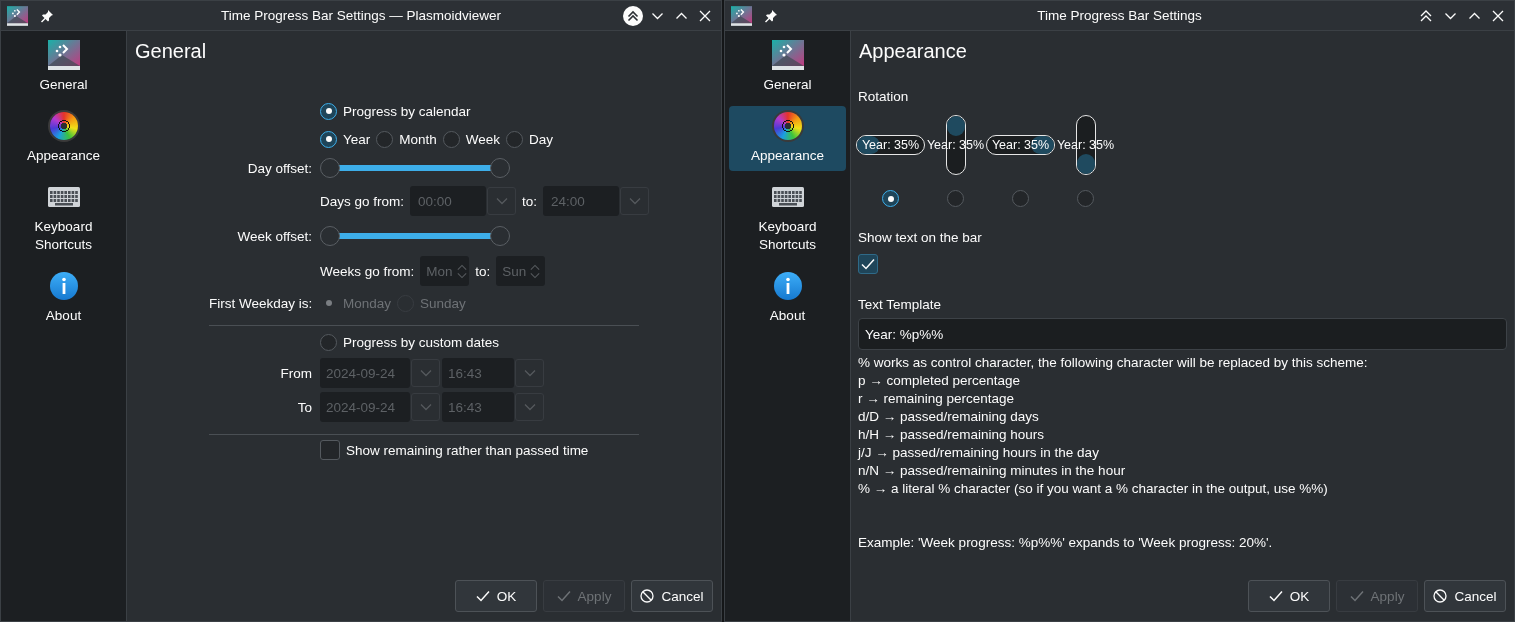  Describe the element at coordinates (951, 434) in the screenshot. I see `help-text: h/H → passed/remaining hours` at that location.